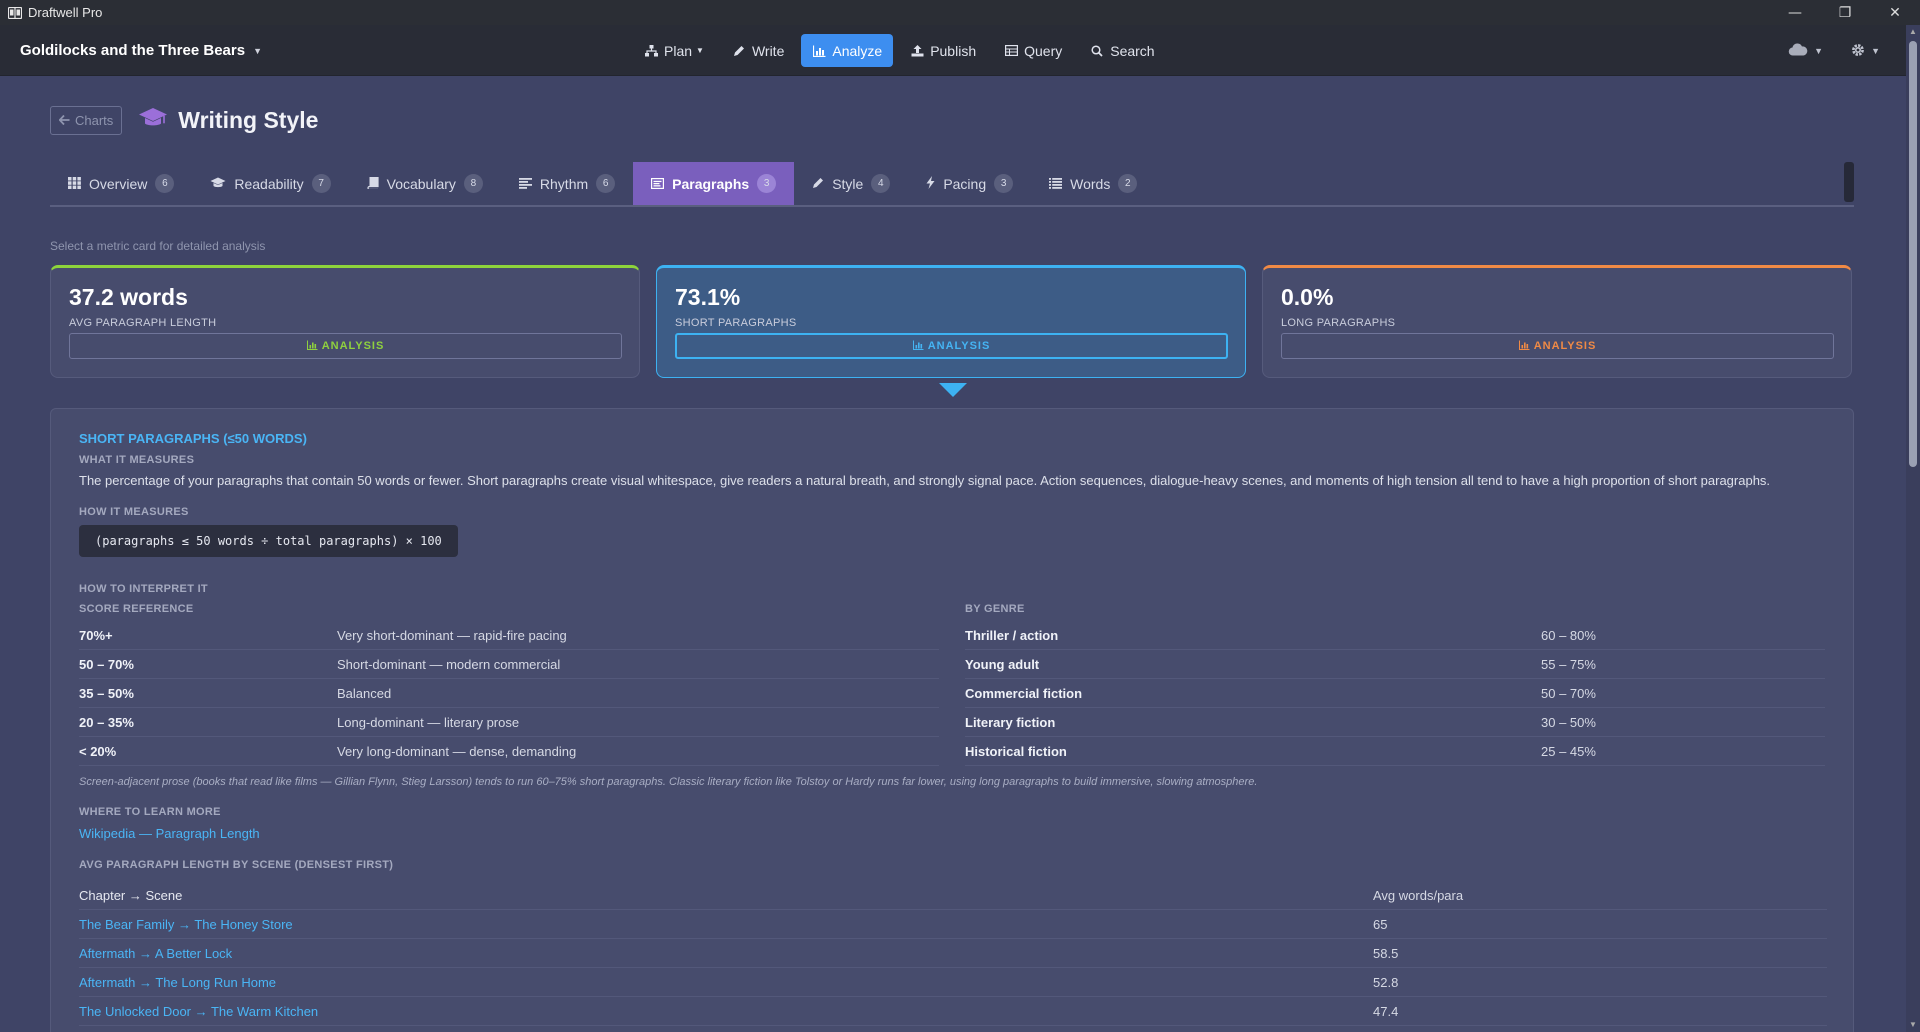 This screenshot has height=1032, width=1920. What do you see at coordinates (857, 50) in the screenshot?
I see `nav-analyze-label: Analyze` at bounding box center [857, 50].